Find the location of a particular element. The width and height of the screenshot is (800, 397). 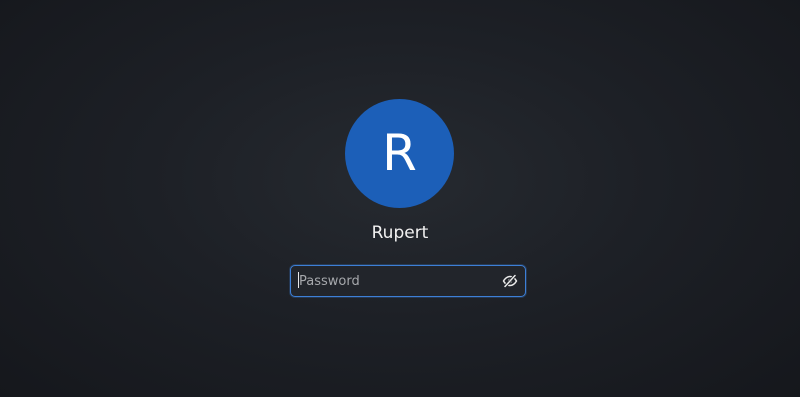

username-label: Rupert is located at coordinates (400, 233).